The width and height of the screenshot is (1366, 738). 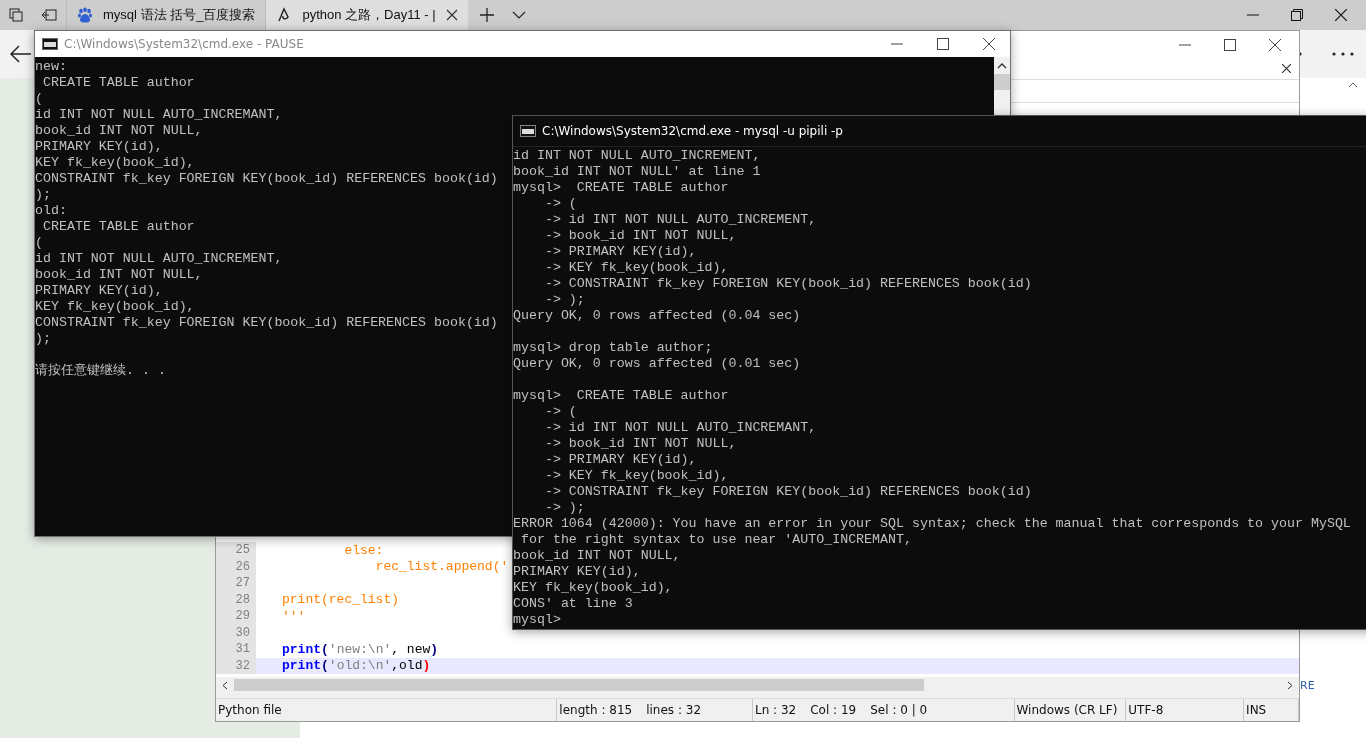 What do you see at coordinates (932, 524) in the screenshot?
I see `console-line: ERROR 1064 (42000): You have an error in your SQL syntax; check the manual that corresponds to your MySQL` at bounding box center [932, 524].